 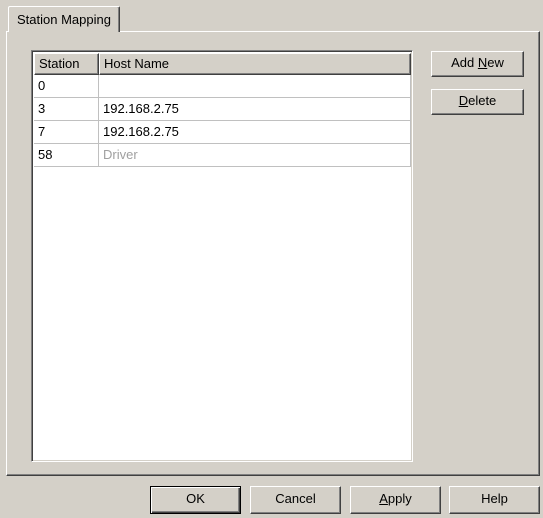 What do you see at coordinates (255, 86) in the screenshot?
I see `host-name-cell` at bounding box center [255, 86].